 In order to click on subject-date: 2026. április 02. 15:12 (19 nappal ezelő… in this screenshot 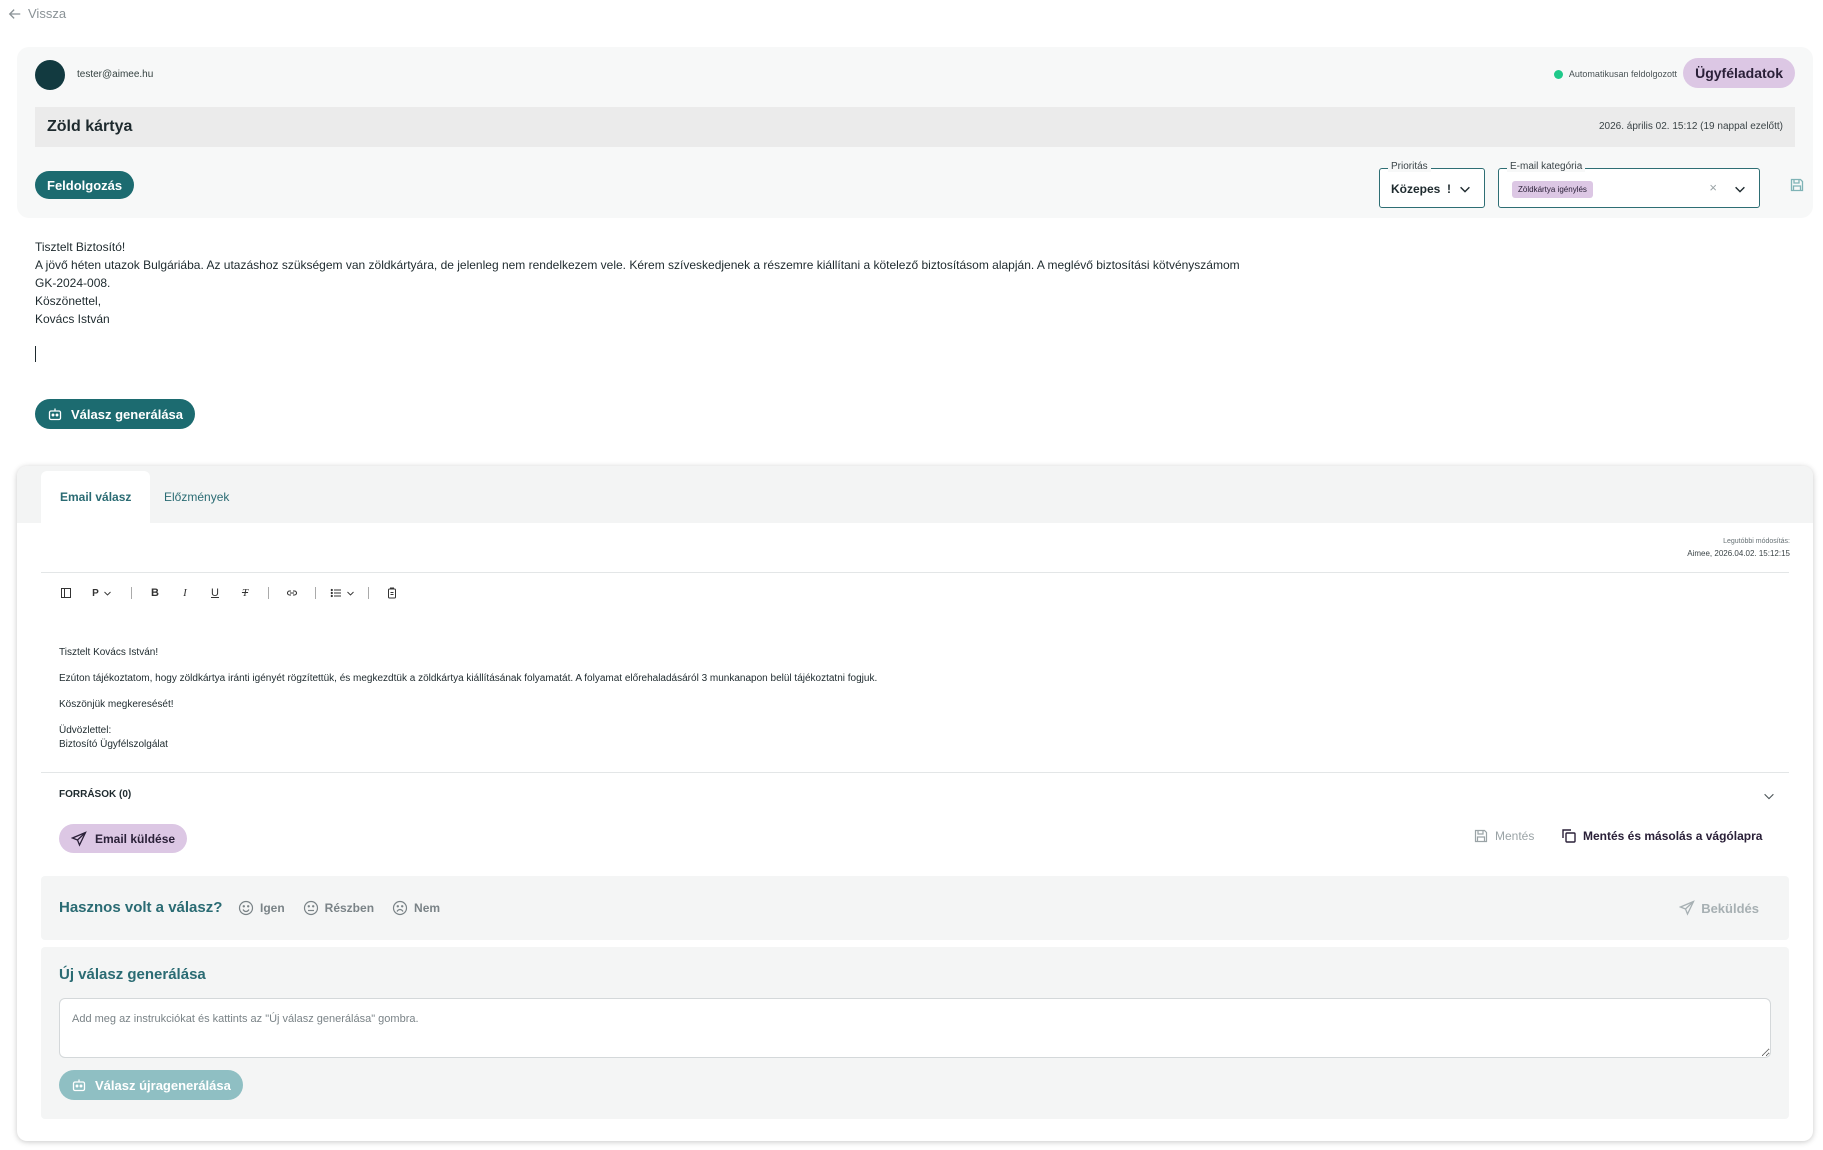, I will do `click(1690, 126)`.